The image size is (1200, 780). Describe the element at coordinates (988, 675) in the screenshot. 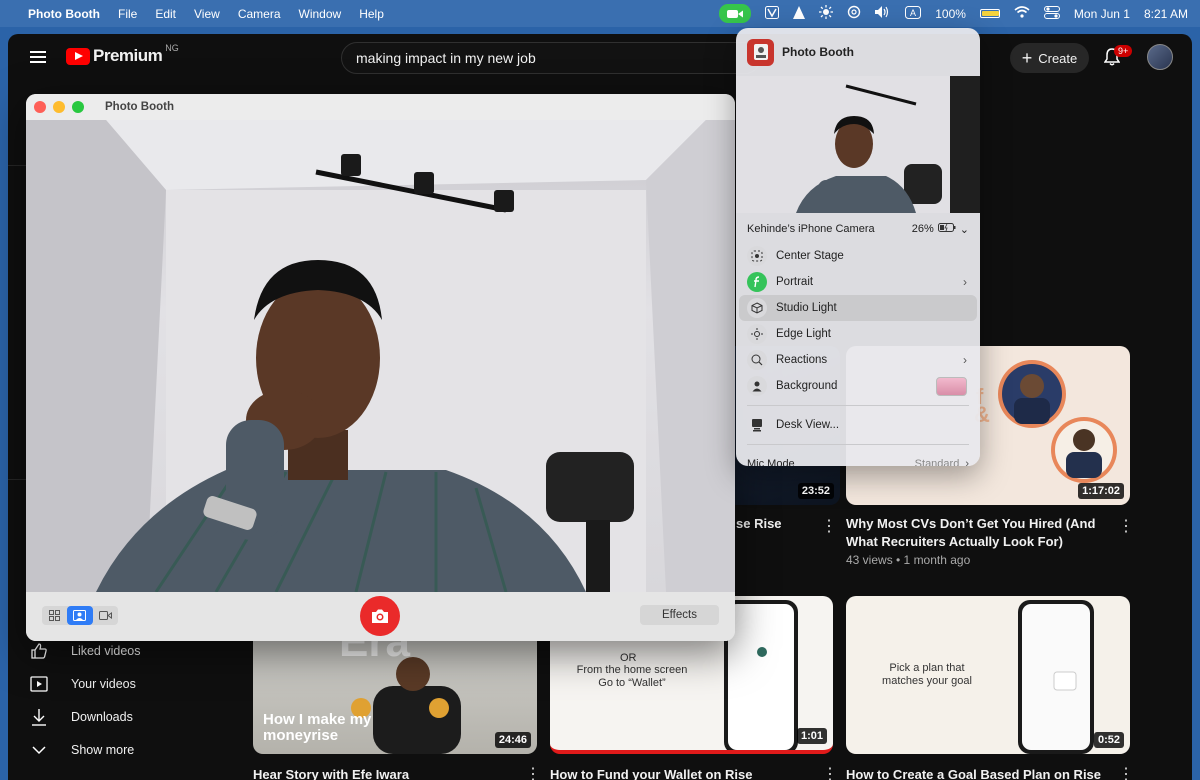

I see `video-thumbnail: Pick a plan that matches your goal 0:52` at that location.